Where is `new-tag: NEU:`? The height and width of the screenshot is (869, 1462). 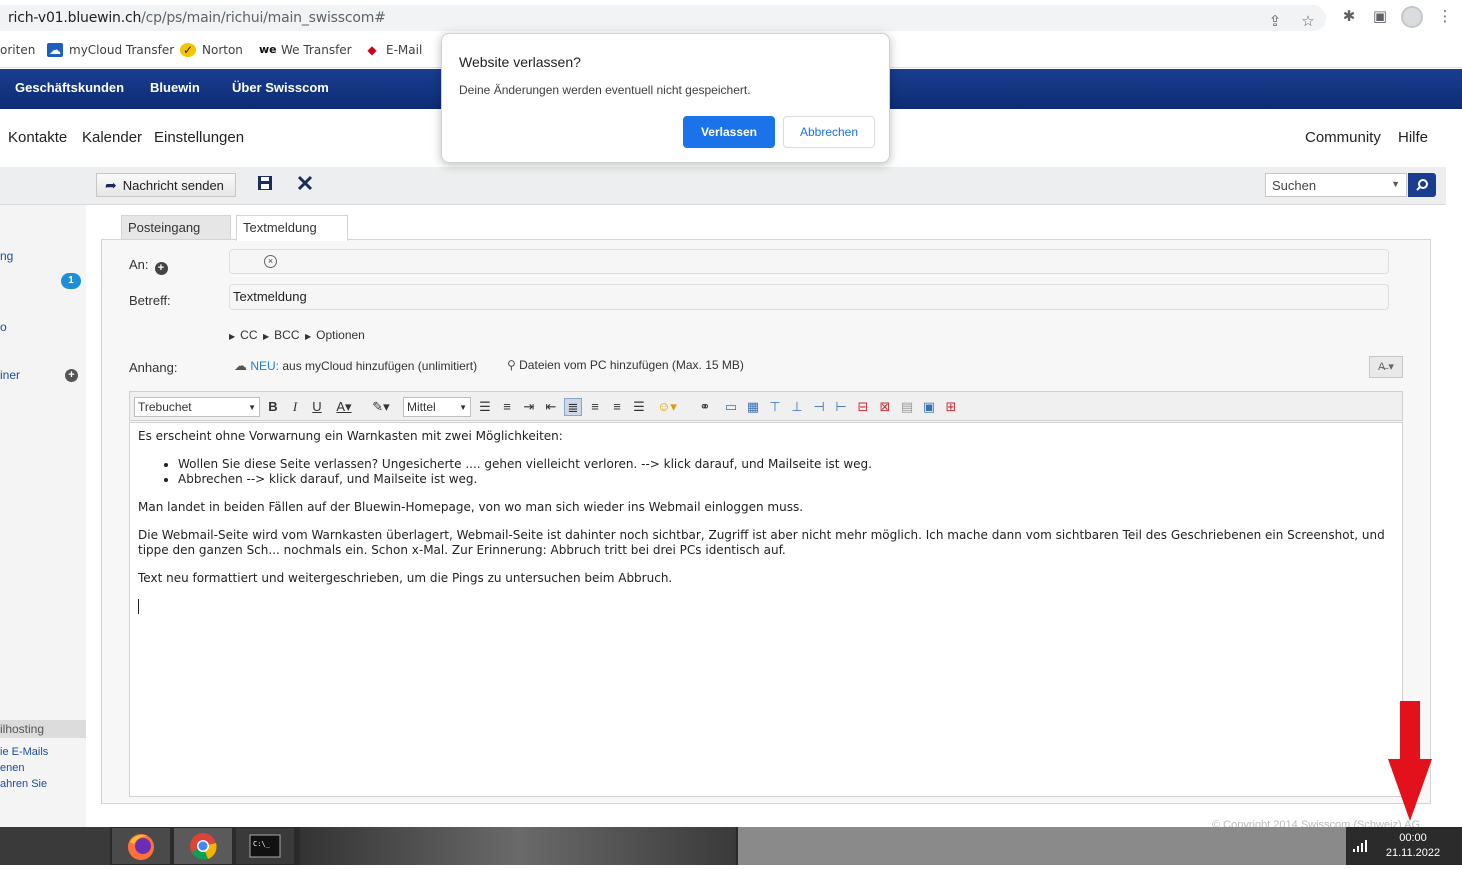
new-tag: NEU: is located at coordinates (265, 366).